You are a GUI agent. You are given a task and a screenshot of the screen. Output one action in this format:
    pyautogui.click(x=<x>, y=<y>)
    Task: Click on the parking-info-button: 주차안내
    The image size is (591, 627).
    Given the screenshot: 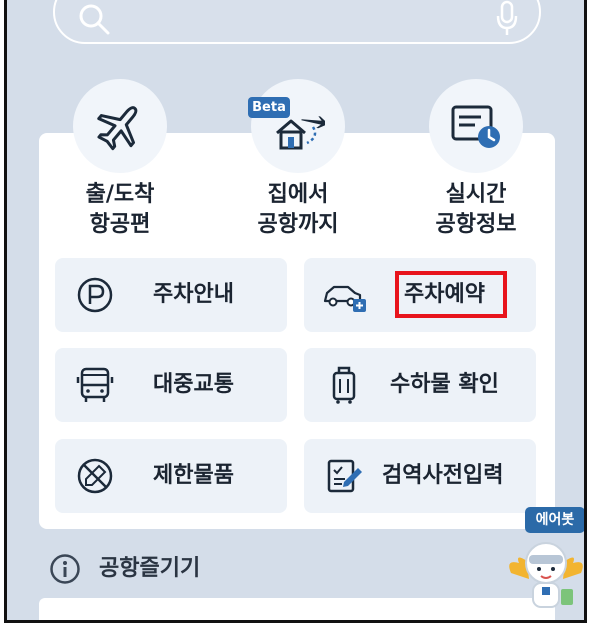 What is the action you would take?
    pyautogui.click(x=171, y=295)
    